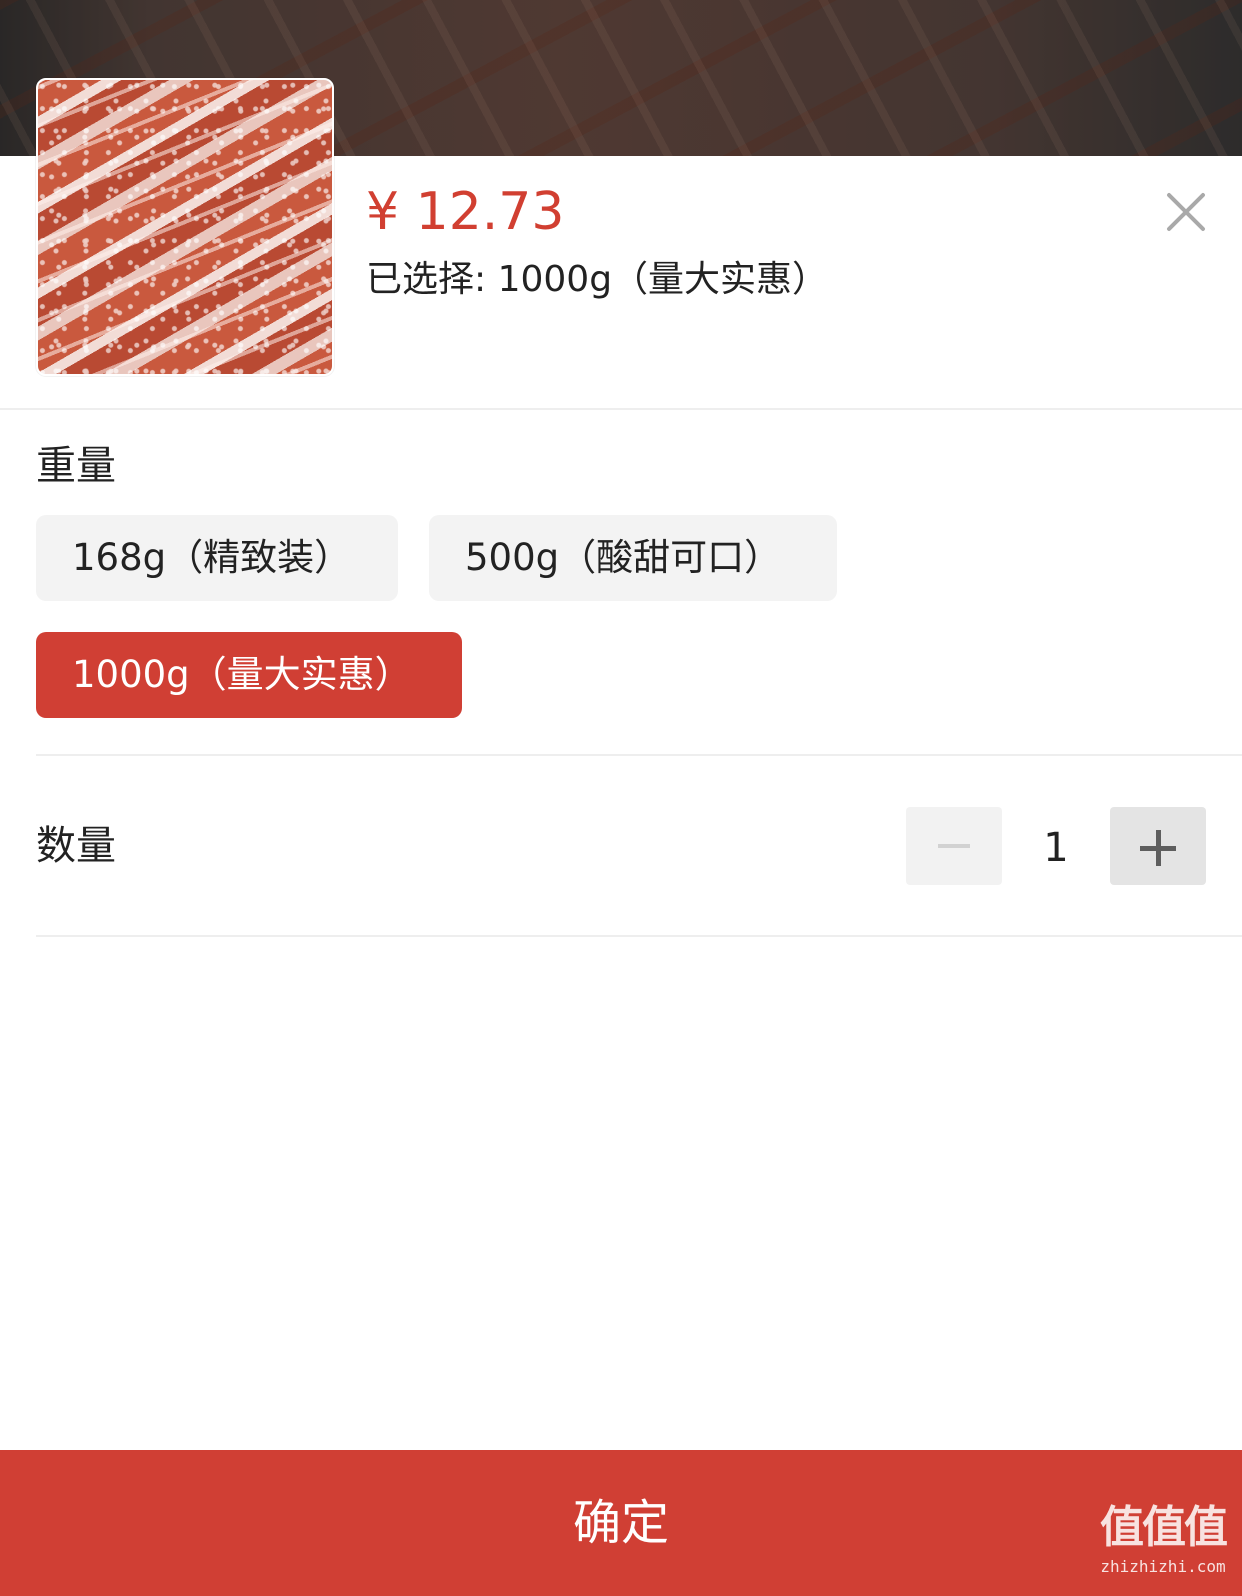 This screenshot has height=1596, width=1242. I want to click on watermark-url: zhizhizhi.com, so click(1163, 1566).